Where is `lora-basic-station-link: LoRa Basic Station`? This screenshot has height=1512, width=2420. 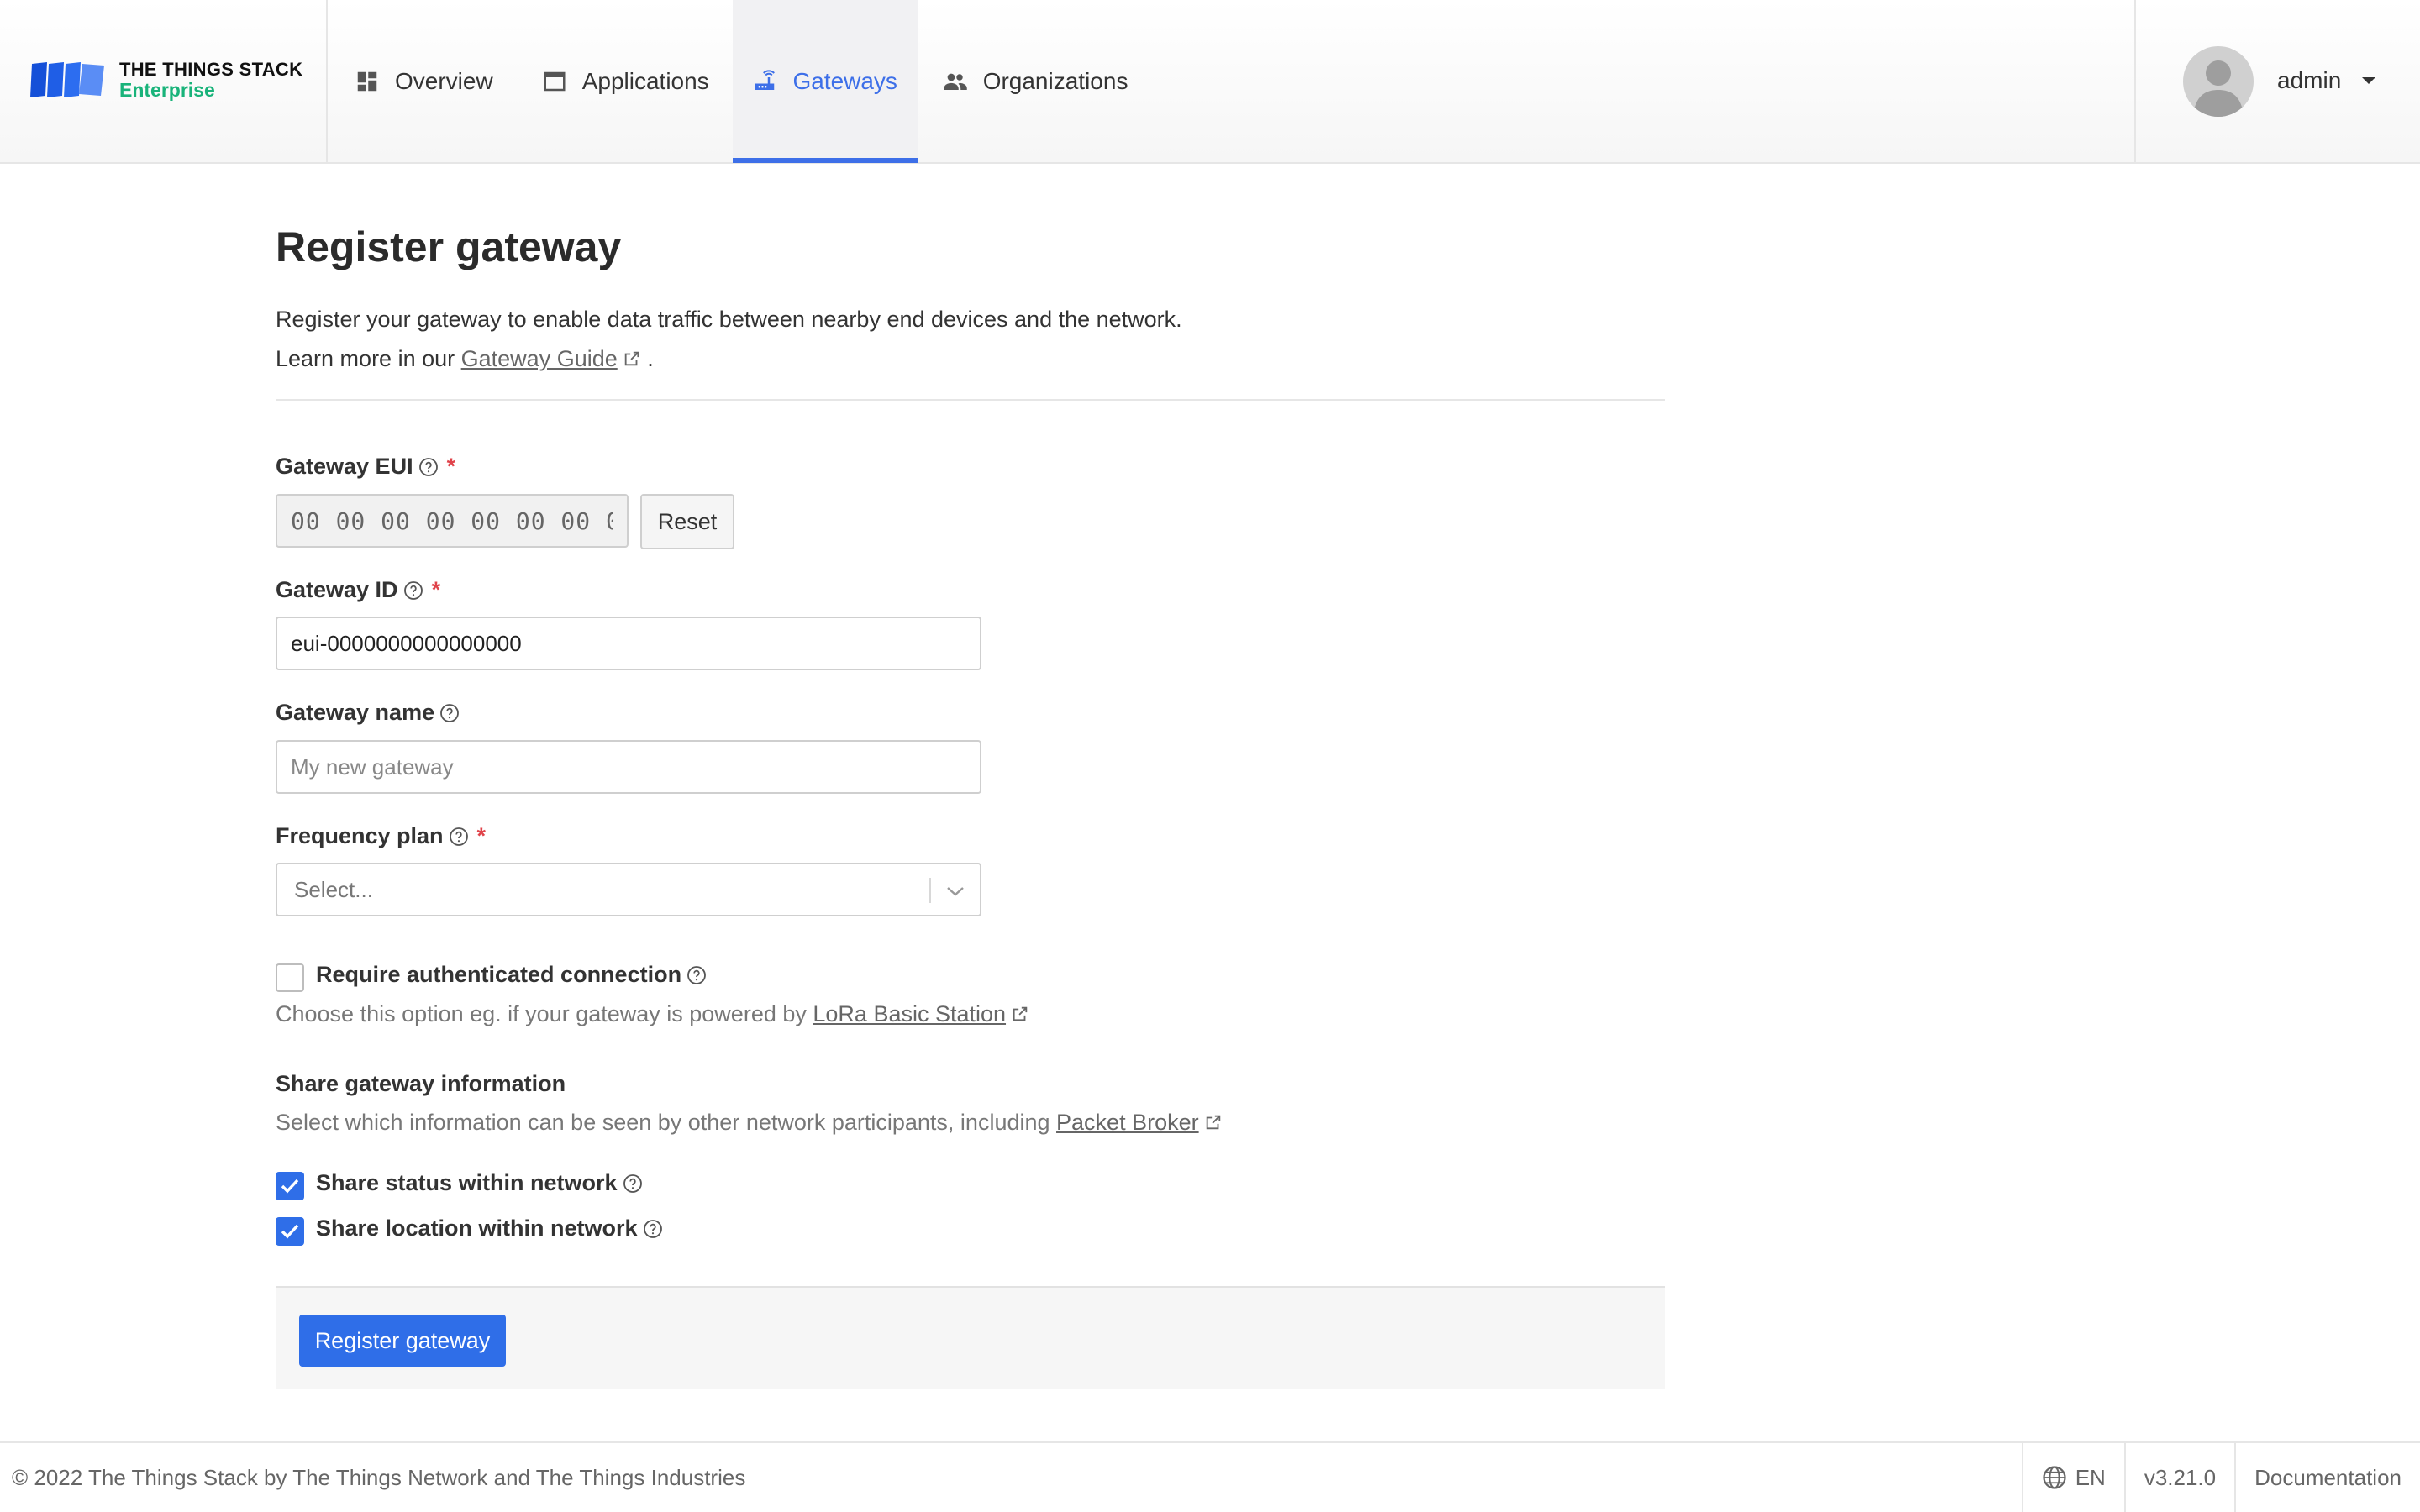
lora-basic-station-link: LoRa Basic Station is located at coordinates (909, 1013).